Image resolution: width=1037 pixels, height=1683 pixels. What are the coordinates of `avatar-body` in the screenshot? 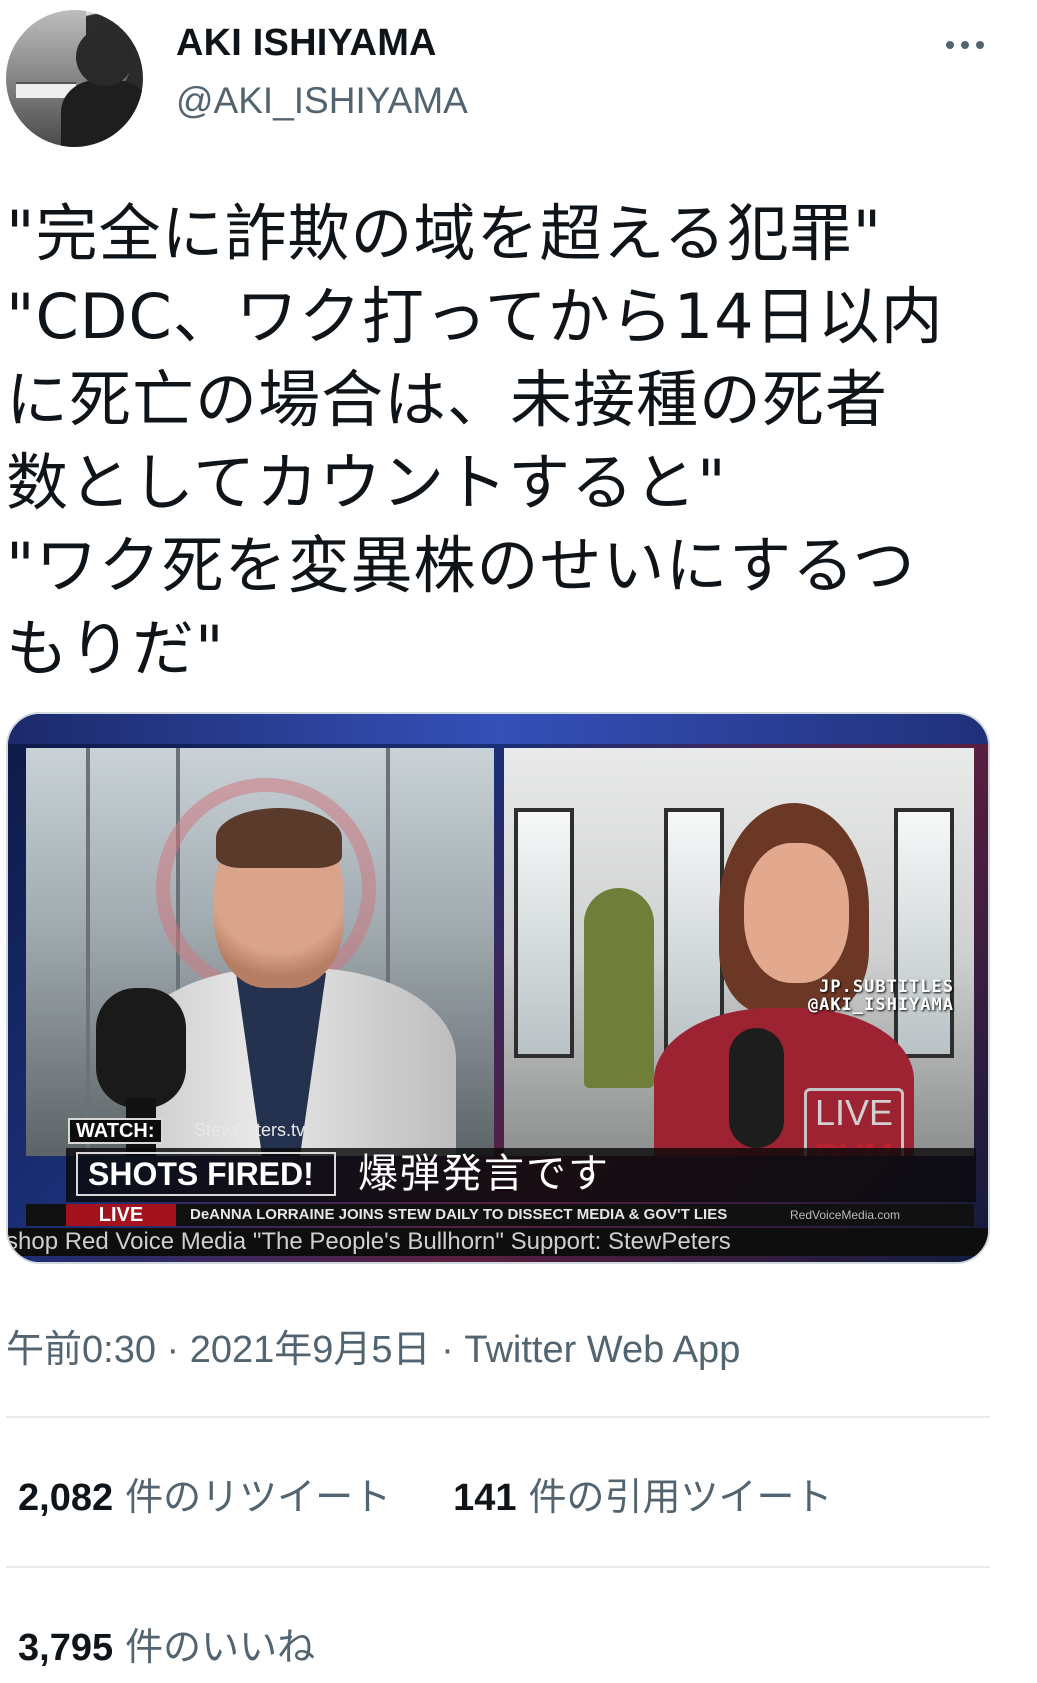 It's located at (102, 113).